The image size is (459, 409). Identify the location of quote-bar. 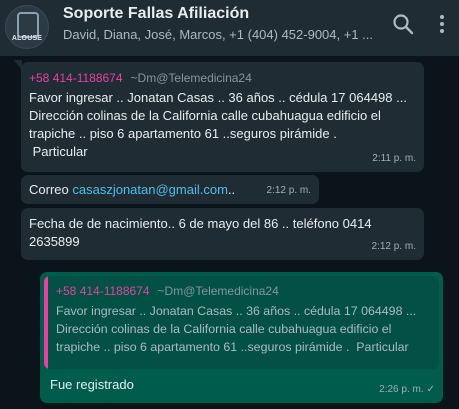
(46, 322).